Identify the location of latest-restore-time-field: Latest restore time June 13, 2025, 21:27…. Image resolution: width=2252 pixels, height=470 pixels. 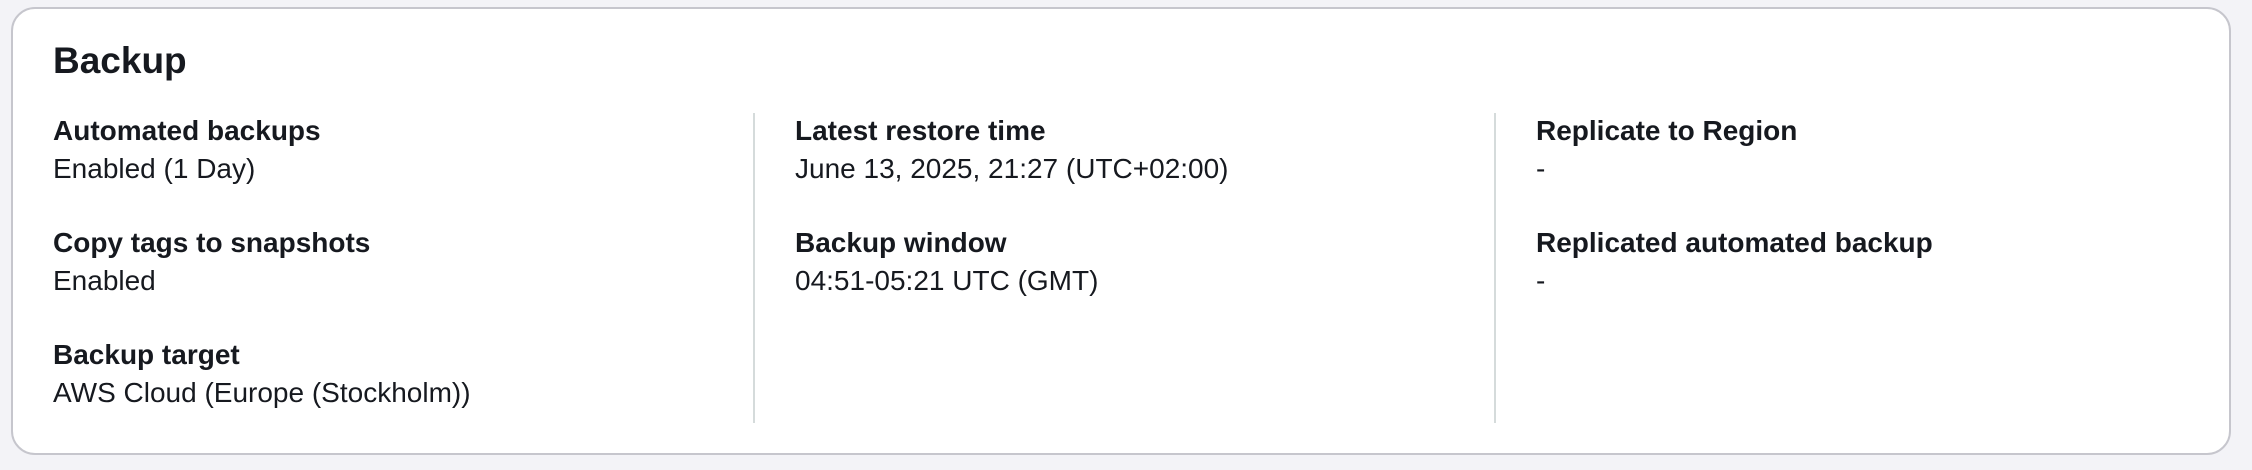
(1140, 169).